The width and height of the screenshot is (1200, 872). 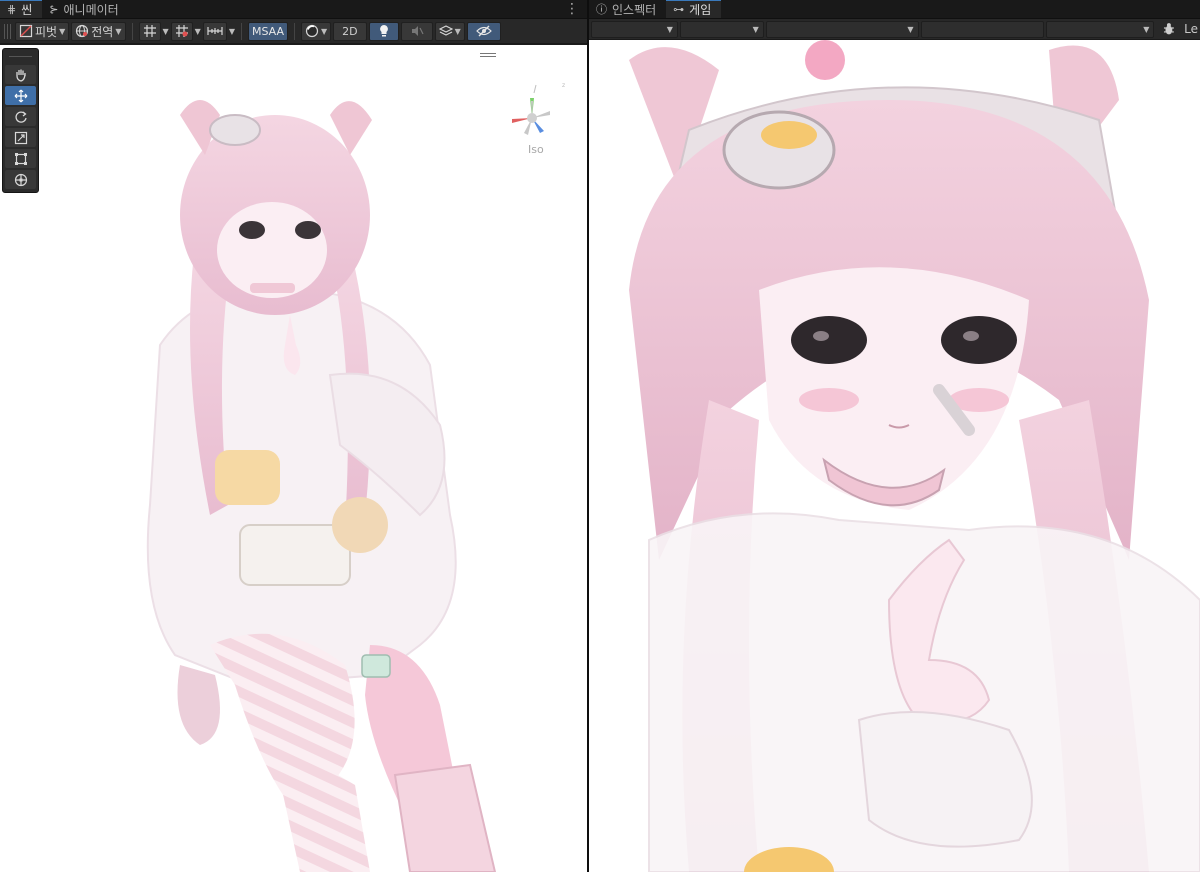 I want to click on shading-sphere-icon, so click(x=312, y=31).